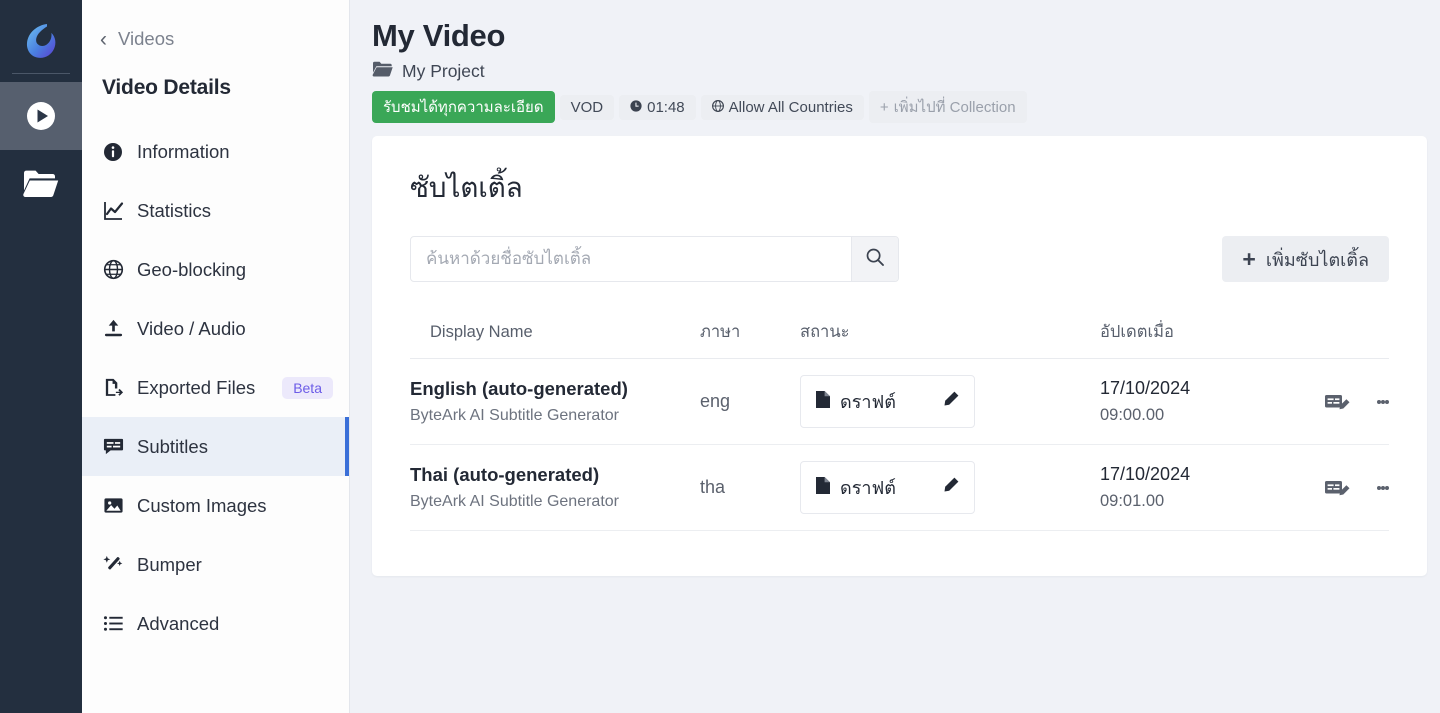 Image resolution: width=1440 pixels, height=713 pixels. I want to click on chevron-left-icon: ‹, so click(103, 39).